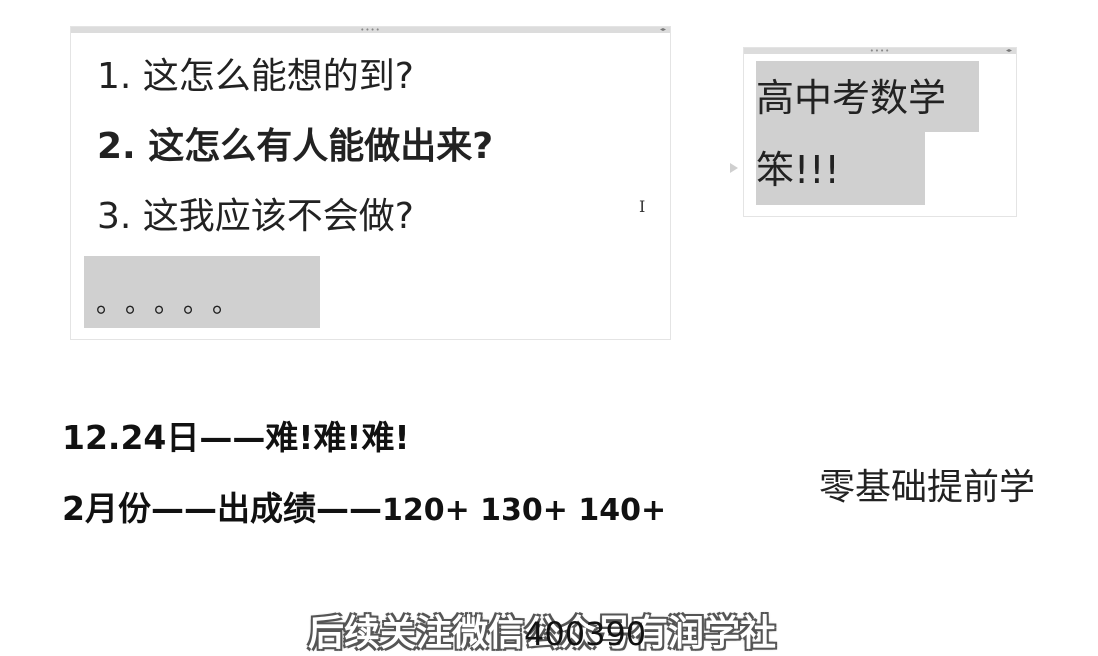 The height and width of the screenshot is (656, 1098). What do you see at coordinates (524, 510) in the screenshot?
I see `score-targets: 120+ 130+ 140+` at bounding box center [524, 510].